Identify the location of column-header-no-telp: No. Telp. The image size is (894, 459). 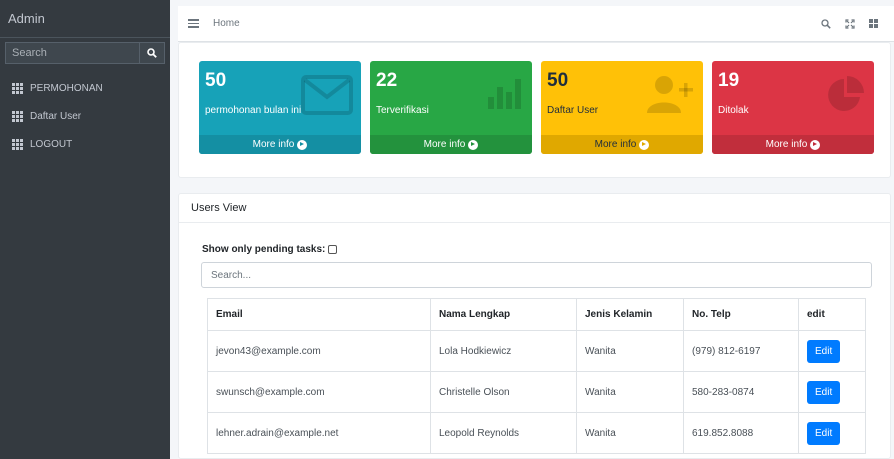
(741, 314).